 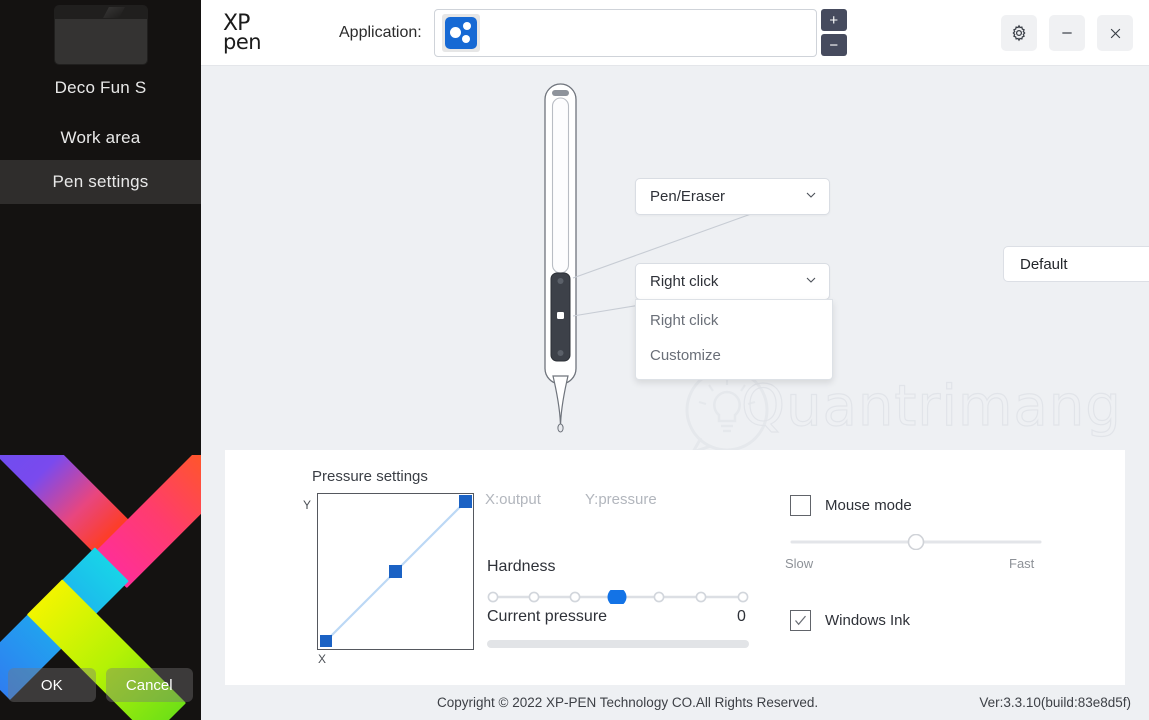 What do you see at coordinates (52, 685) in the screenshot?
I see `ok-button: OK` at bounding box center [52, 685].